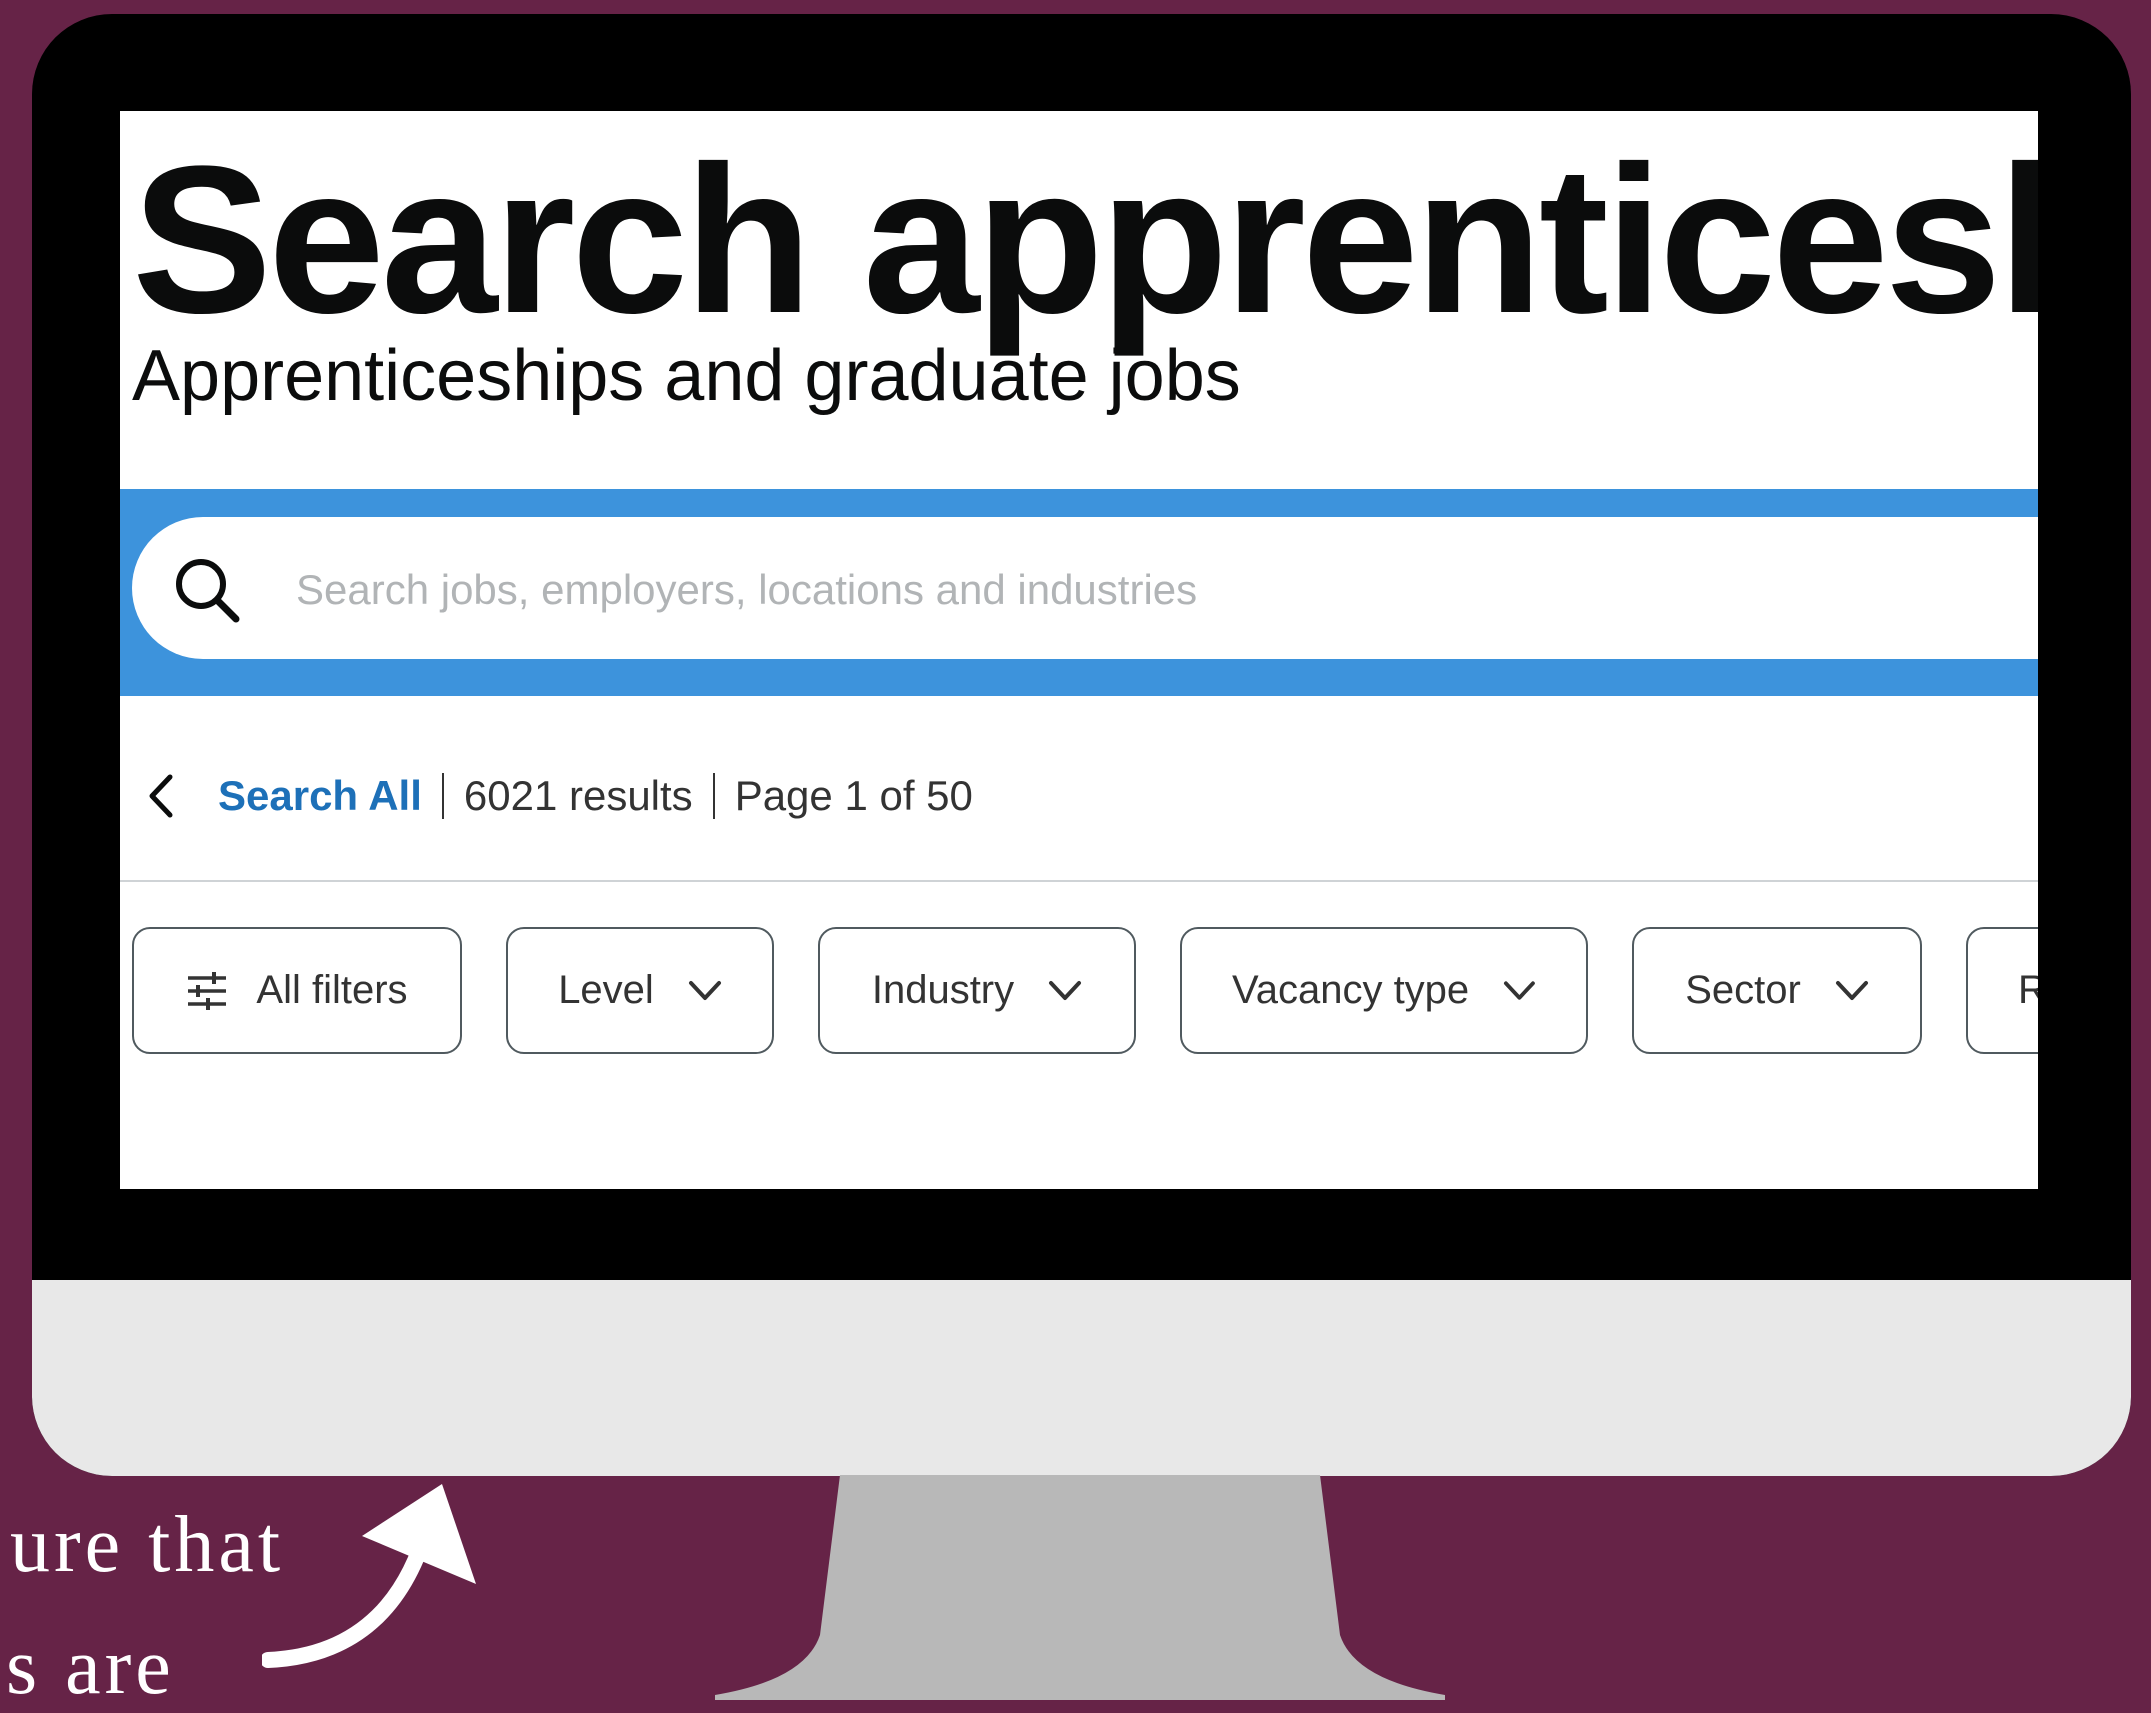  Describe the element at coordinates (208, 591) in the screenshot. I see `search-icon` at that location.